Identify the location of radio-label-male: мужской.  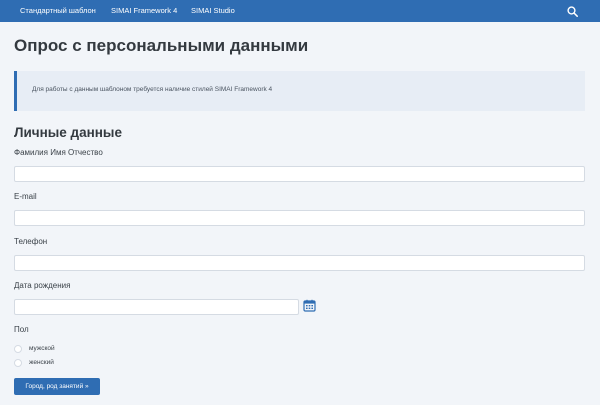
(42, 348).